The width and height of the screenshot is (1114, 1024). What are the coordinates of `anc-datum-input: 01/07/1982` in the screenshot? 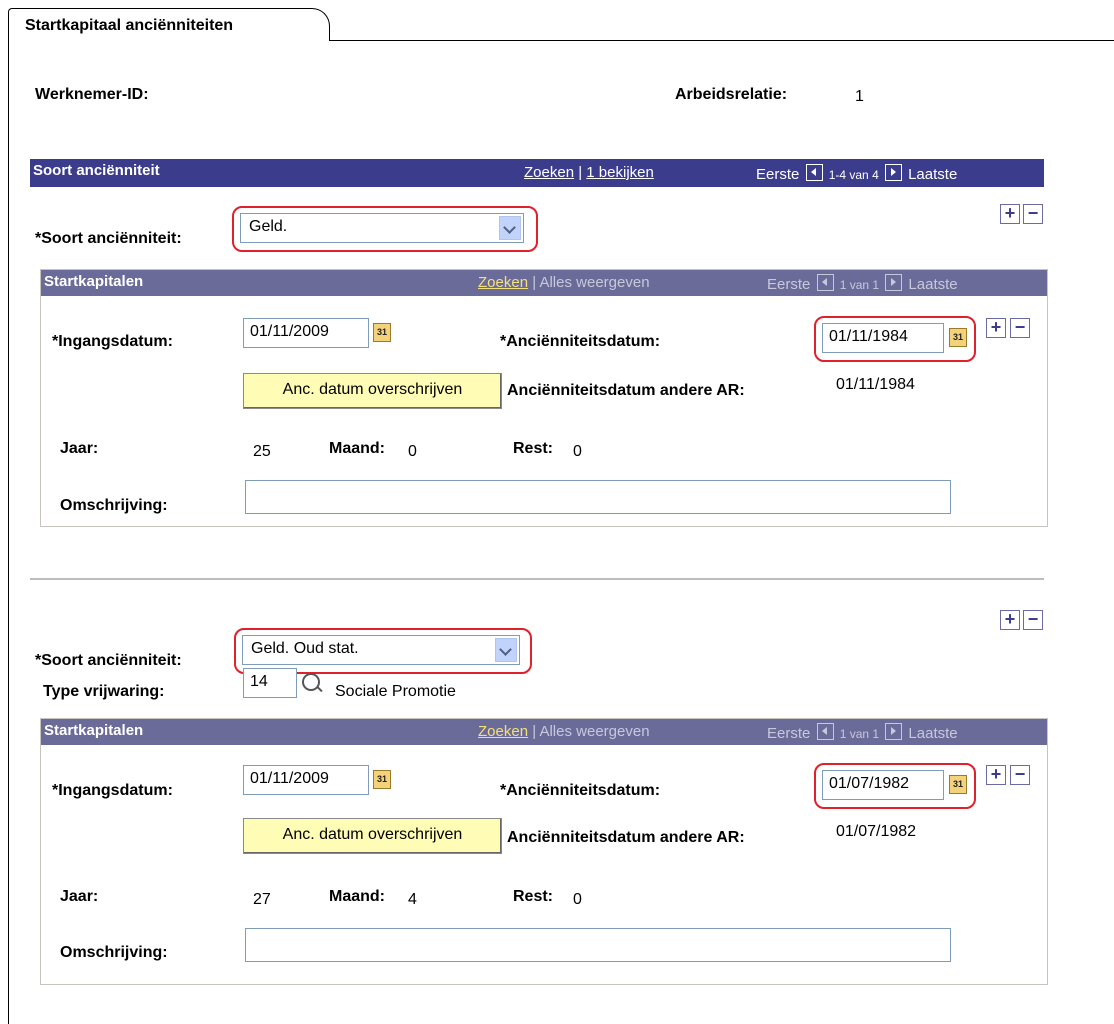 It's located at (883, 785).